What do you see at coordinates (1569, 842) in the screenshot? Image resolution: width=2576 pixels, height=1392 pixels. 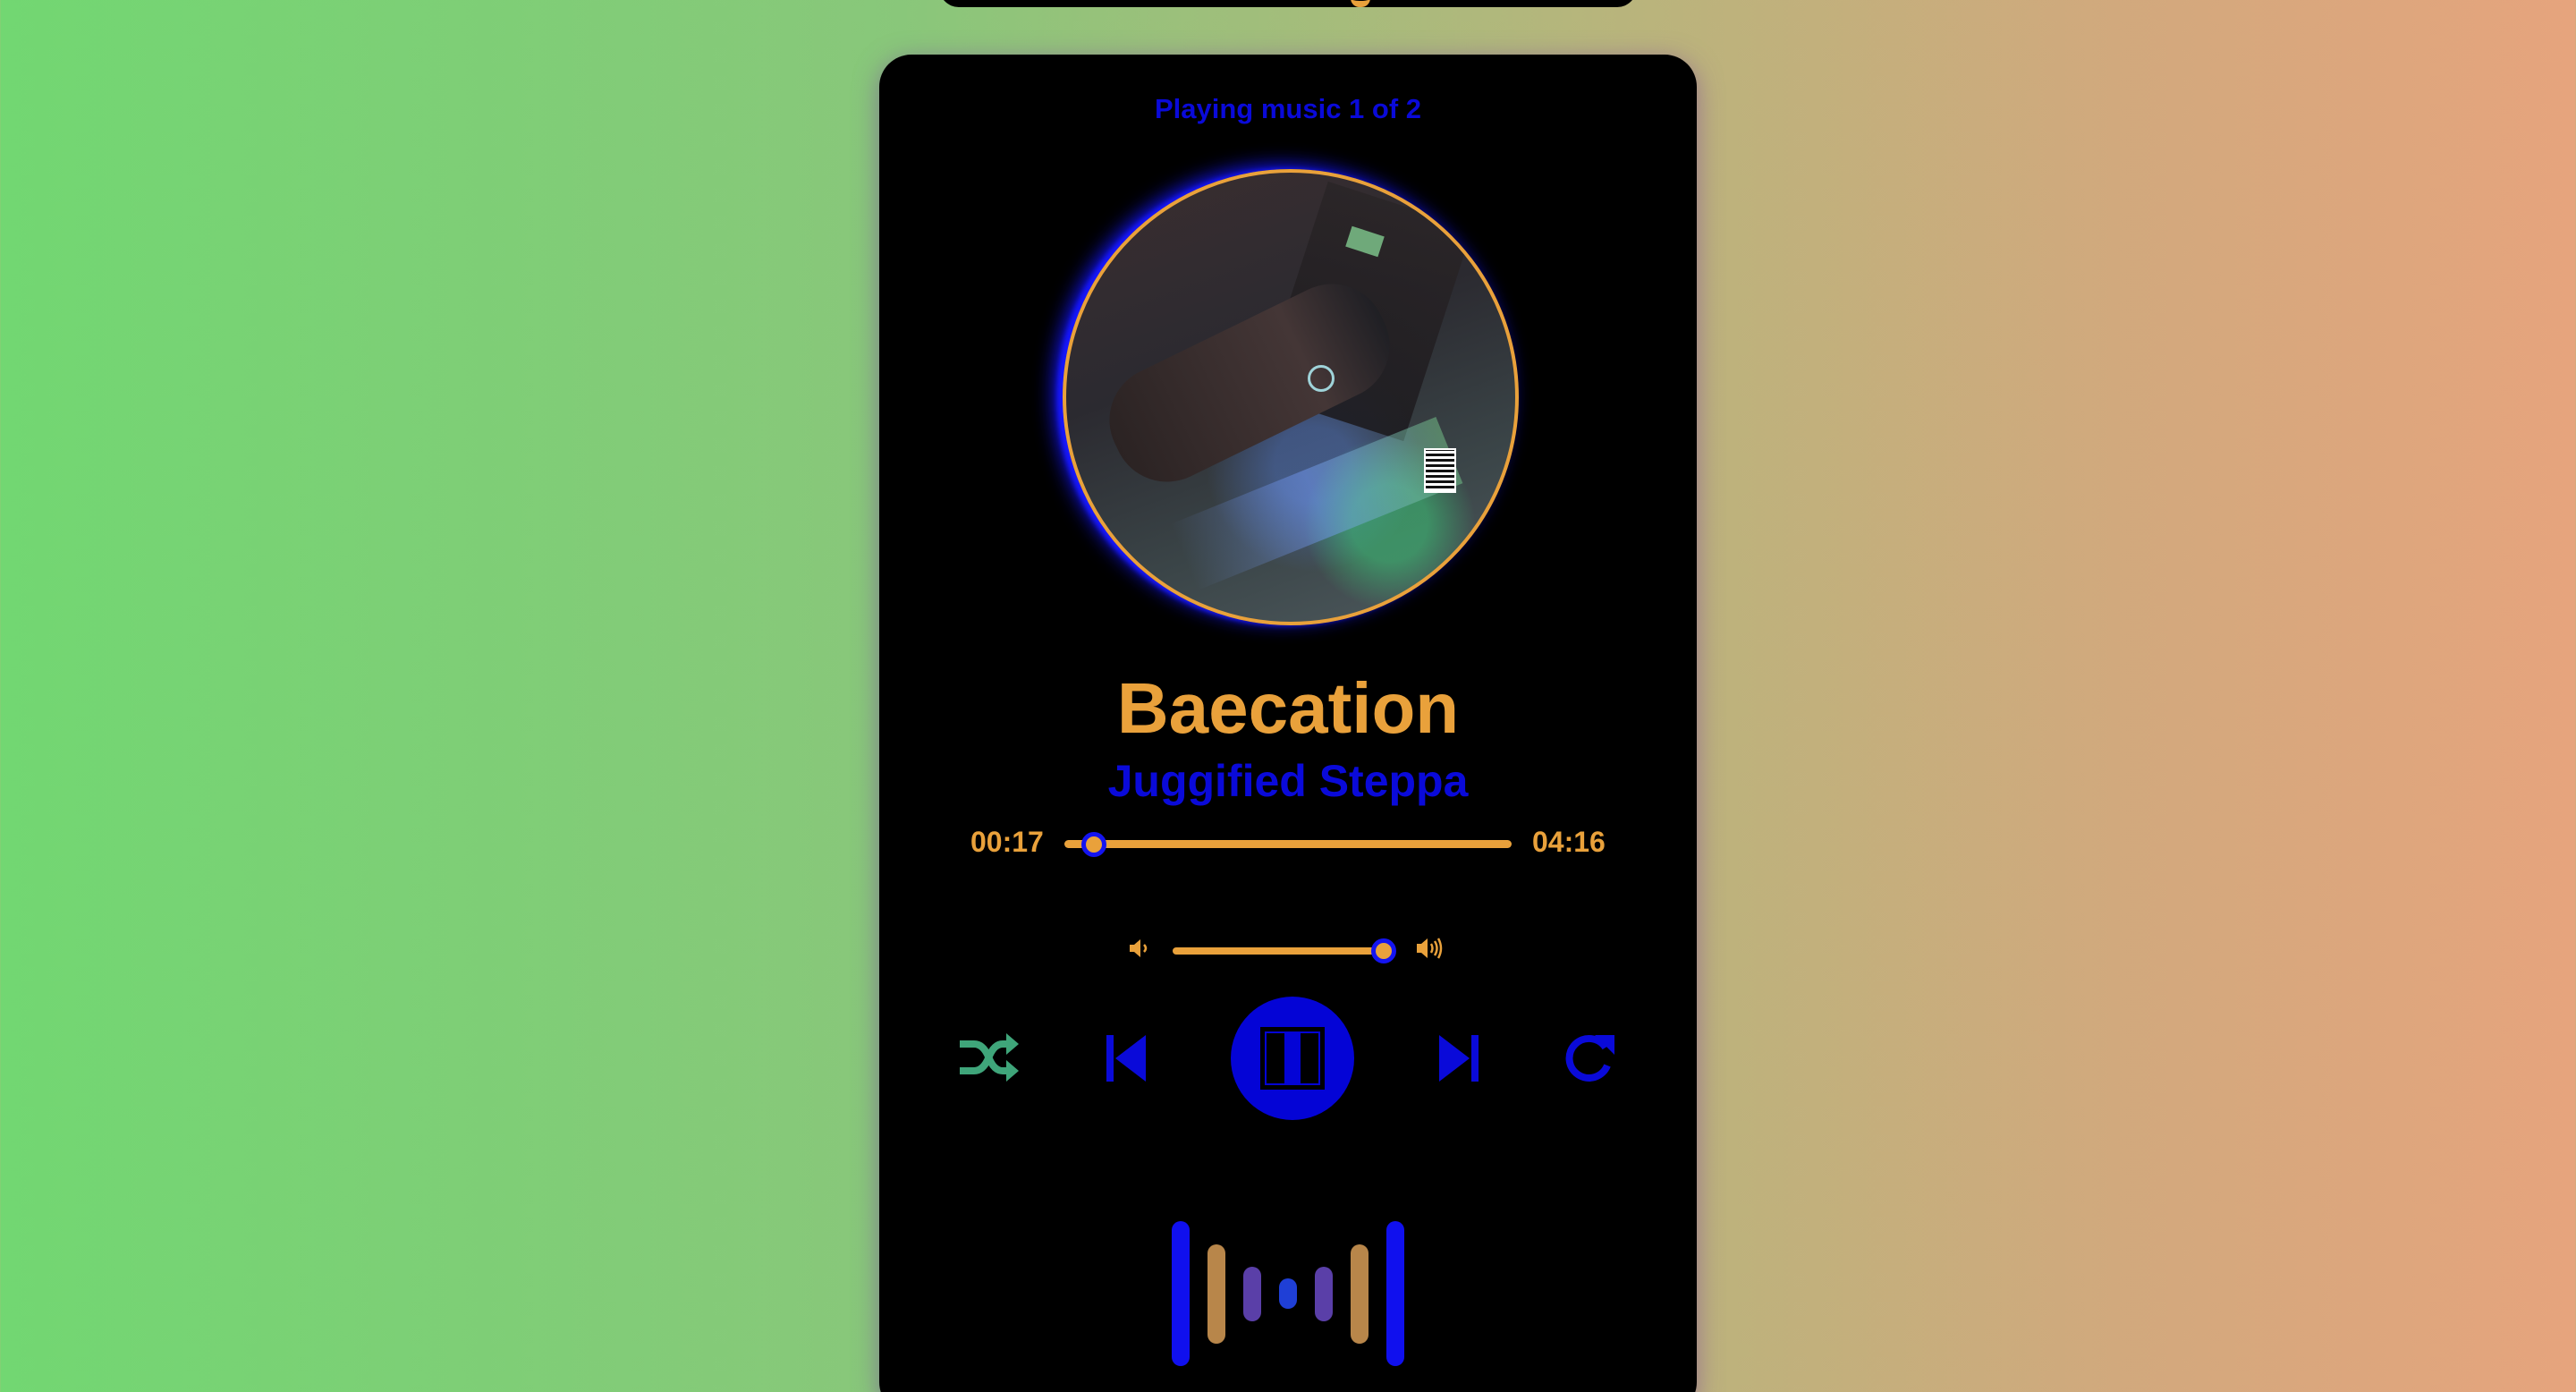 I see `total-time: 04:16` at bounding box center [1569, 842].